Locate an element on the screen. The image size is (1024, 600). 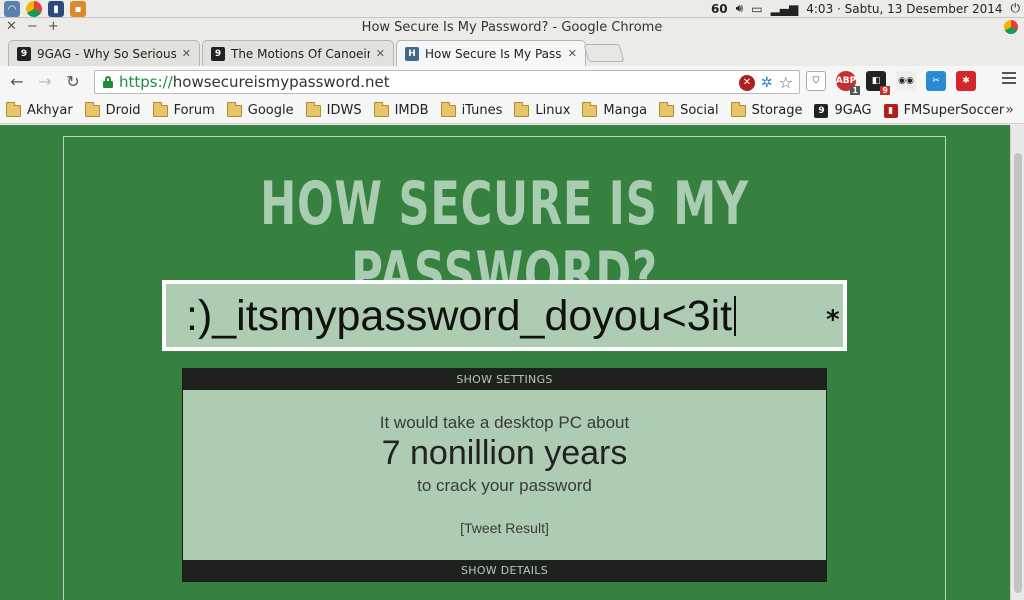
password-input: :)_itsmypassword_doyou<3it is located at coordinates (504, 315).